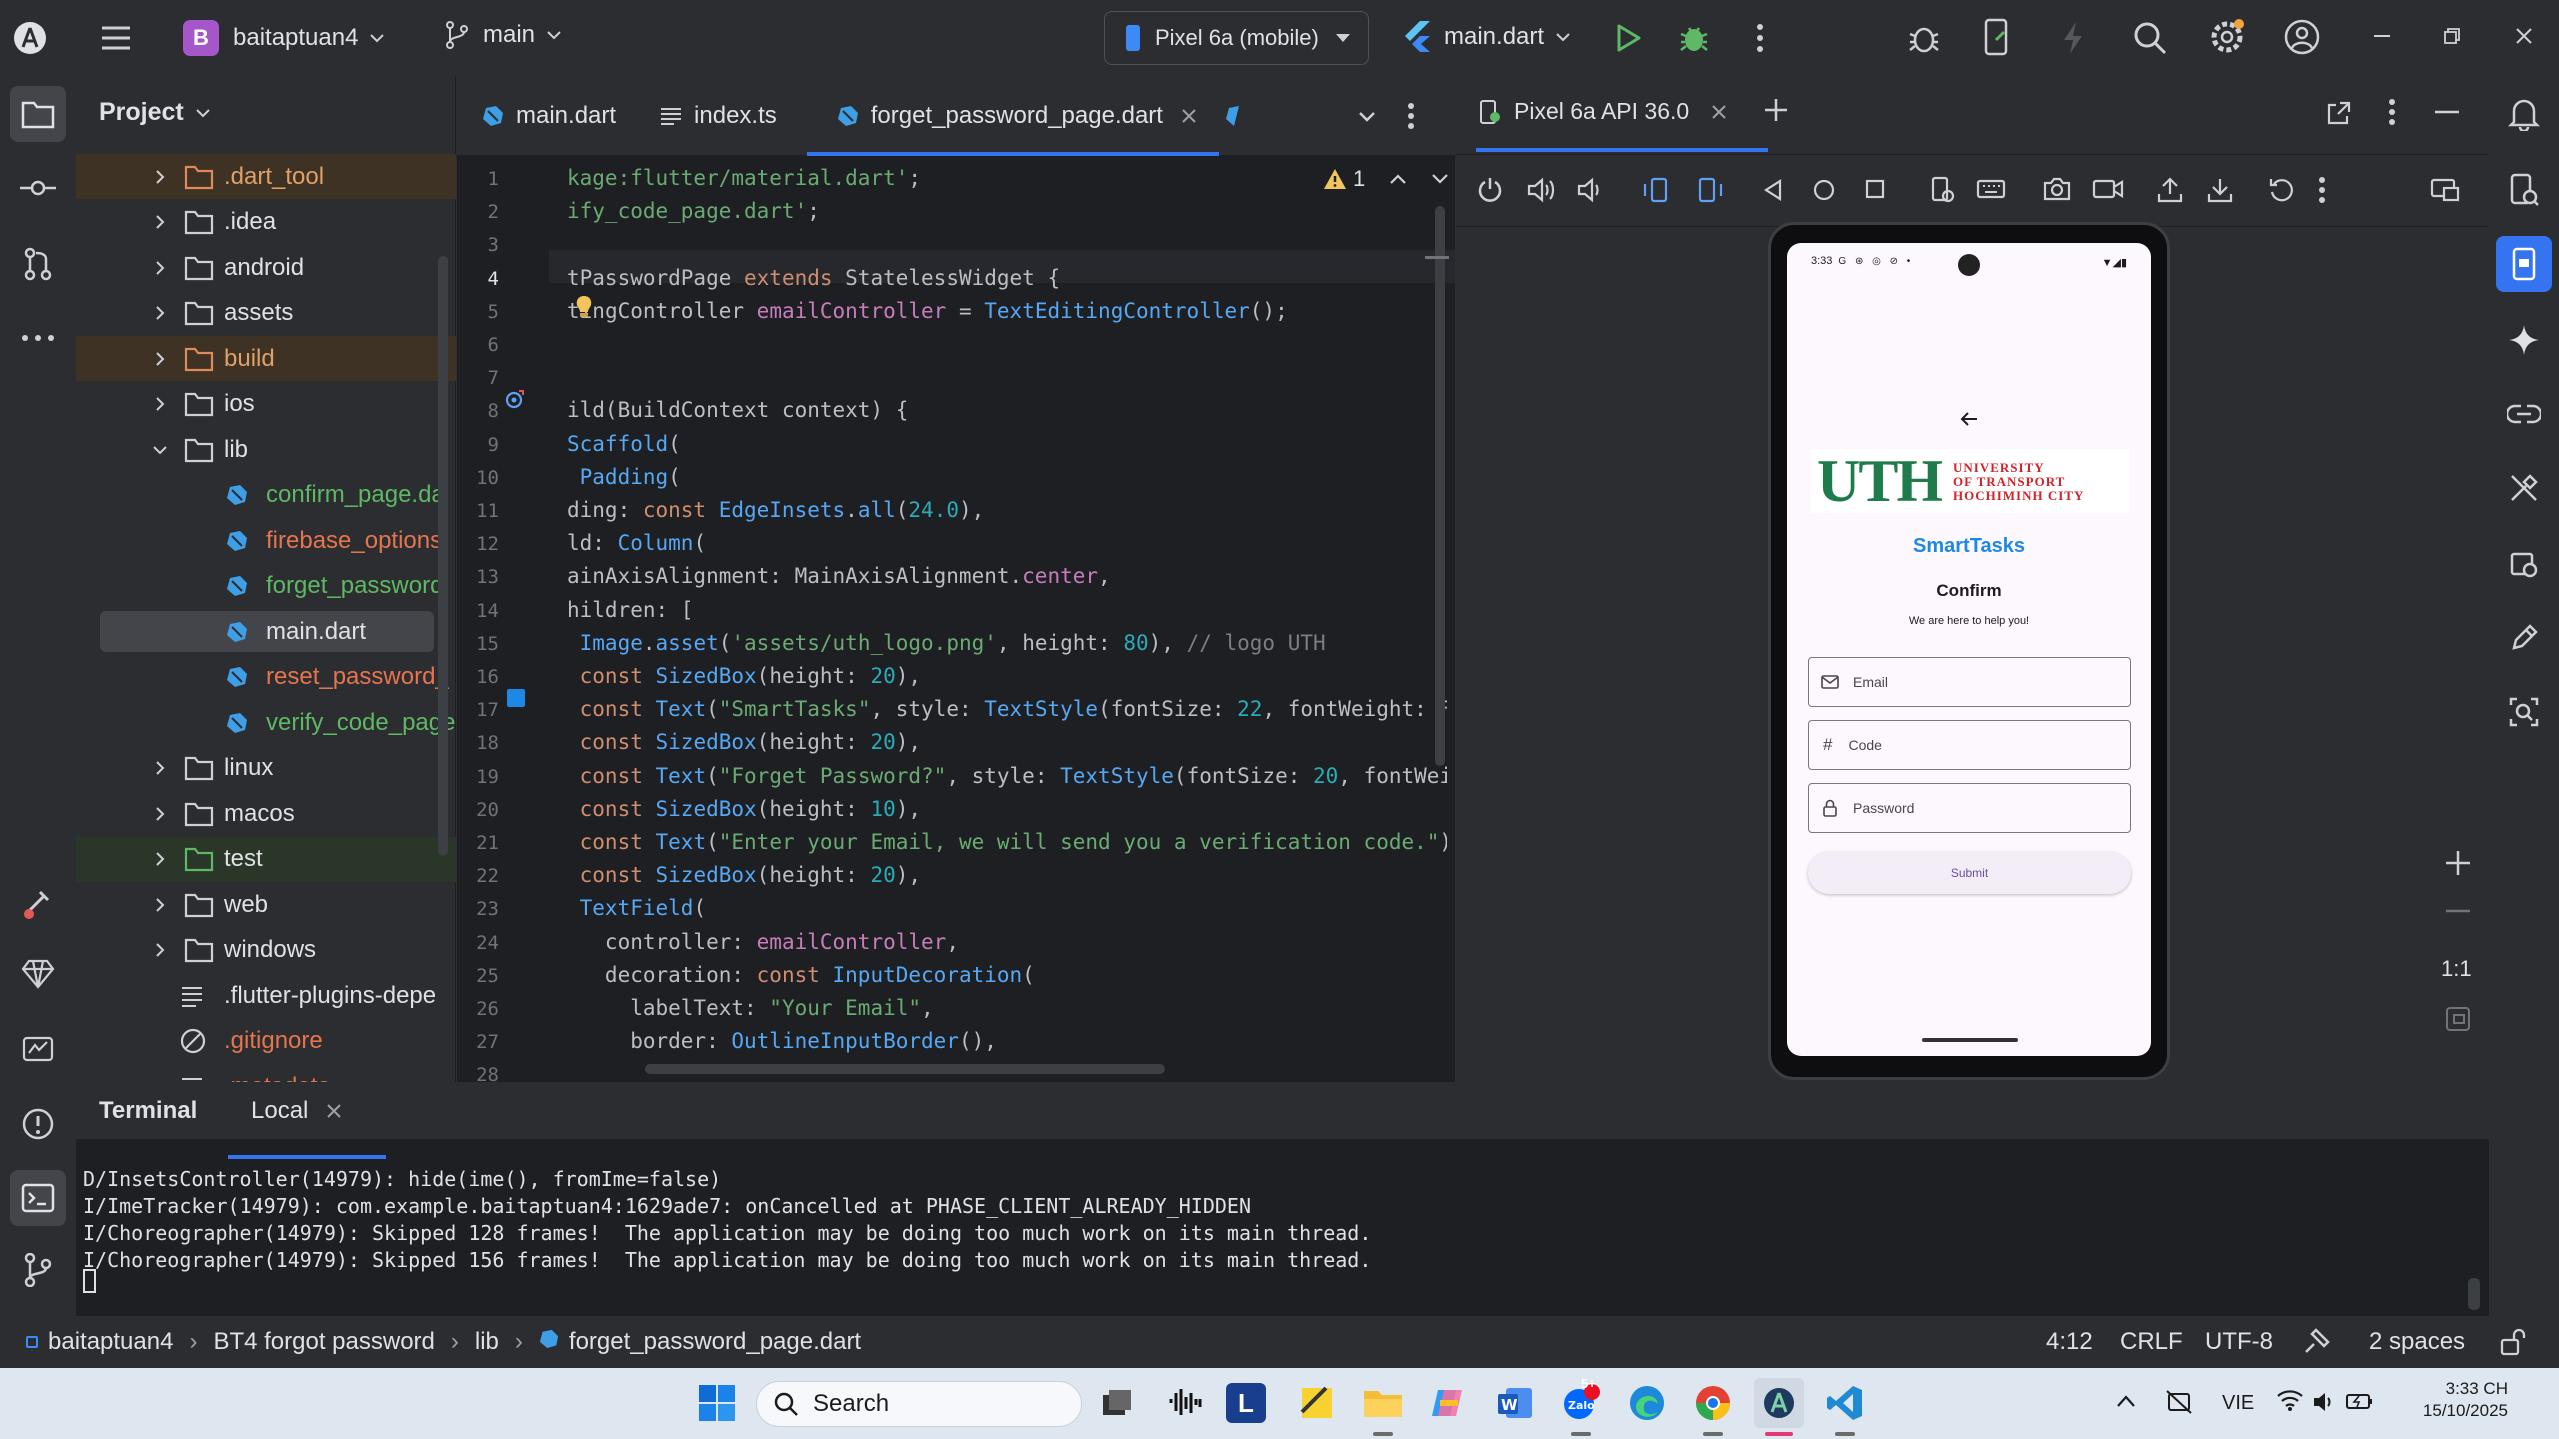  Describe the element at coordinates (2458, 1019) in the screenshot. I see `fit-screen-icon` at that location.